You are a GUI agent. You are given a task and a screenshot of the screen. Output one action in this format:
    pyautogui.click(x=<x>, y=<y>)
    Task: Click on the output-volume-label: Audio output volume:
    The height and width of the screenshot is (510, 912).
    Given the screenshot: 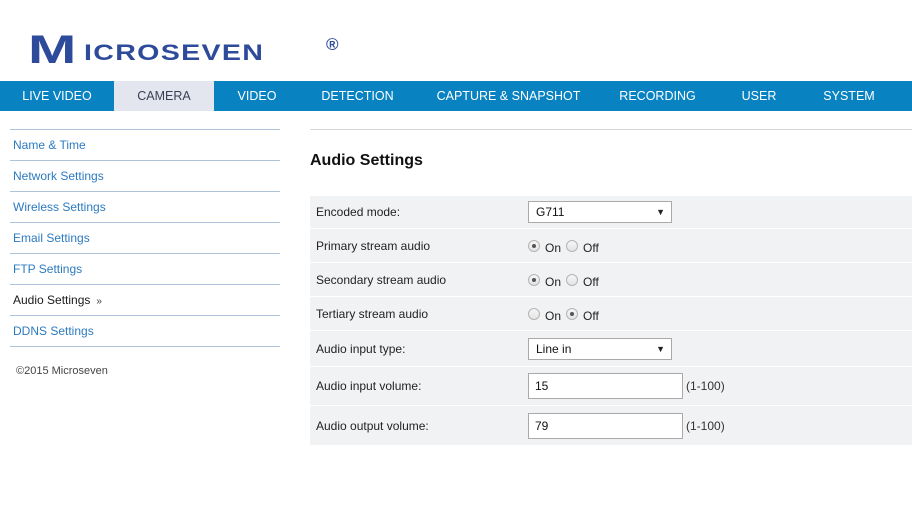 What is the action you would take?
    pyautogui.click(x=372, y=425)
    